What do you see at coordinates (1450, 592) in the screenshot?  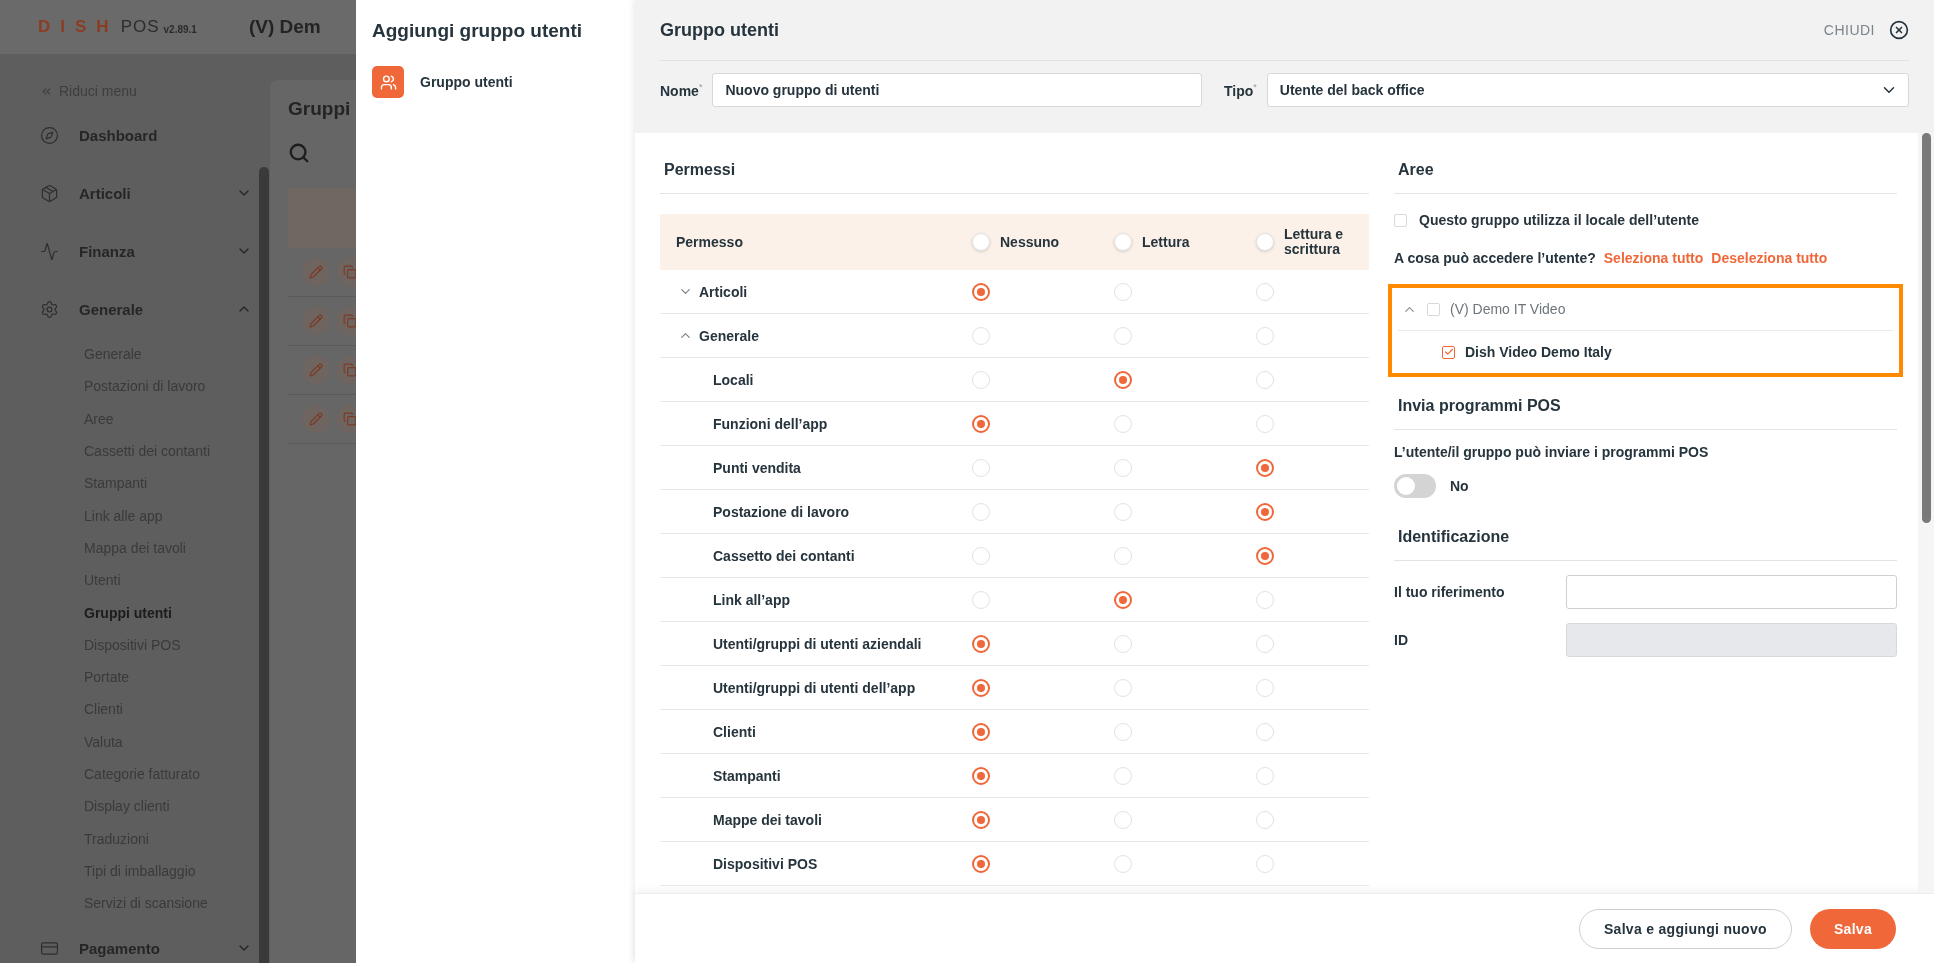 I see `field-label: Il tuo riferimento` at bounding box center [1450, 592].